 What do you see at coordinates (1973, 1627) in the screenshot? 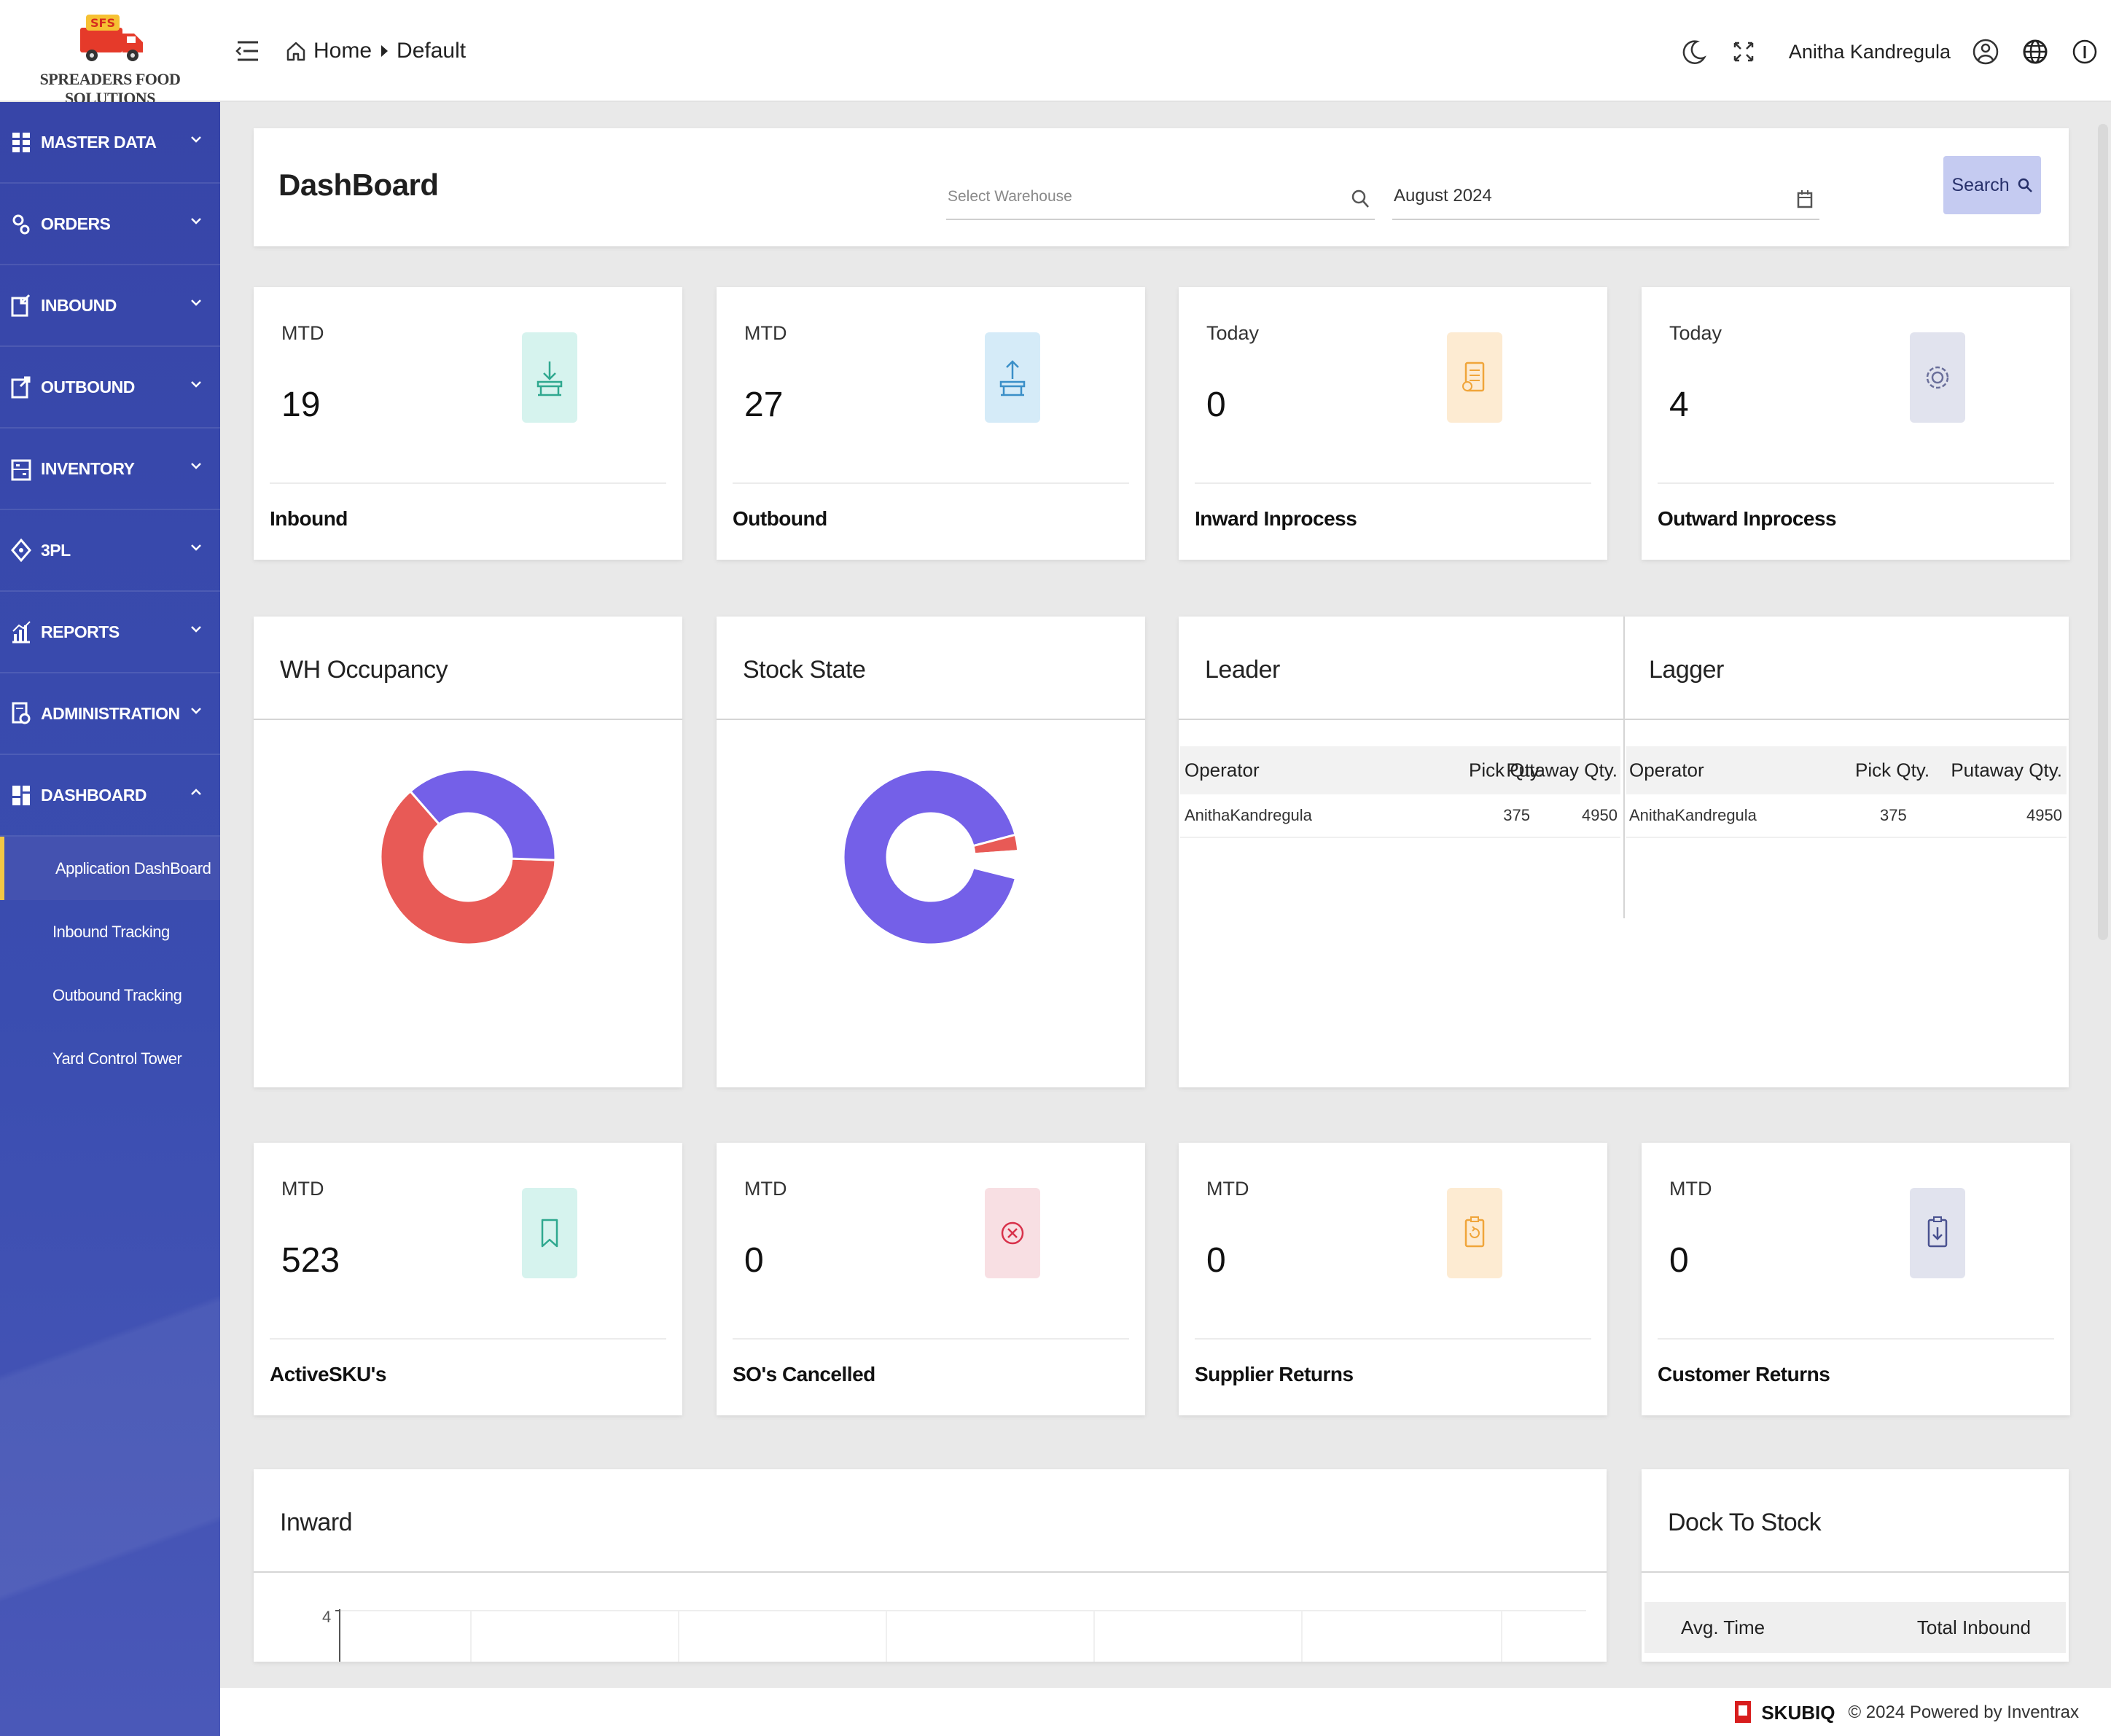
I see `col-total-inbound: Total Inbound` at bounding box center [1973, 1627].